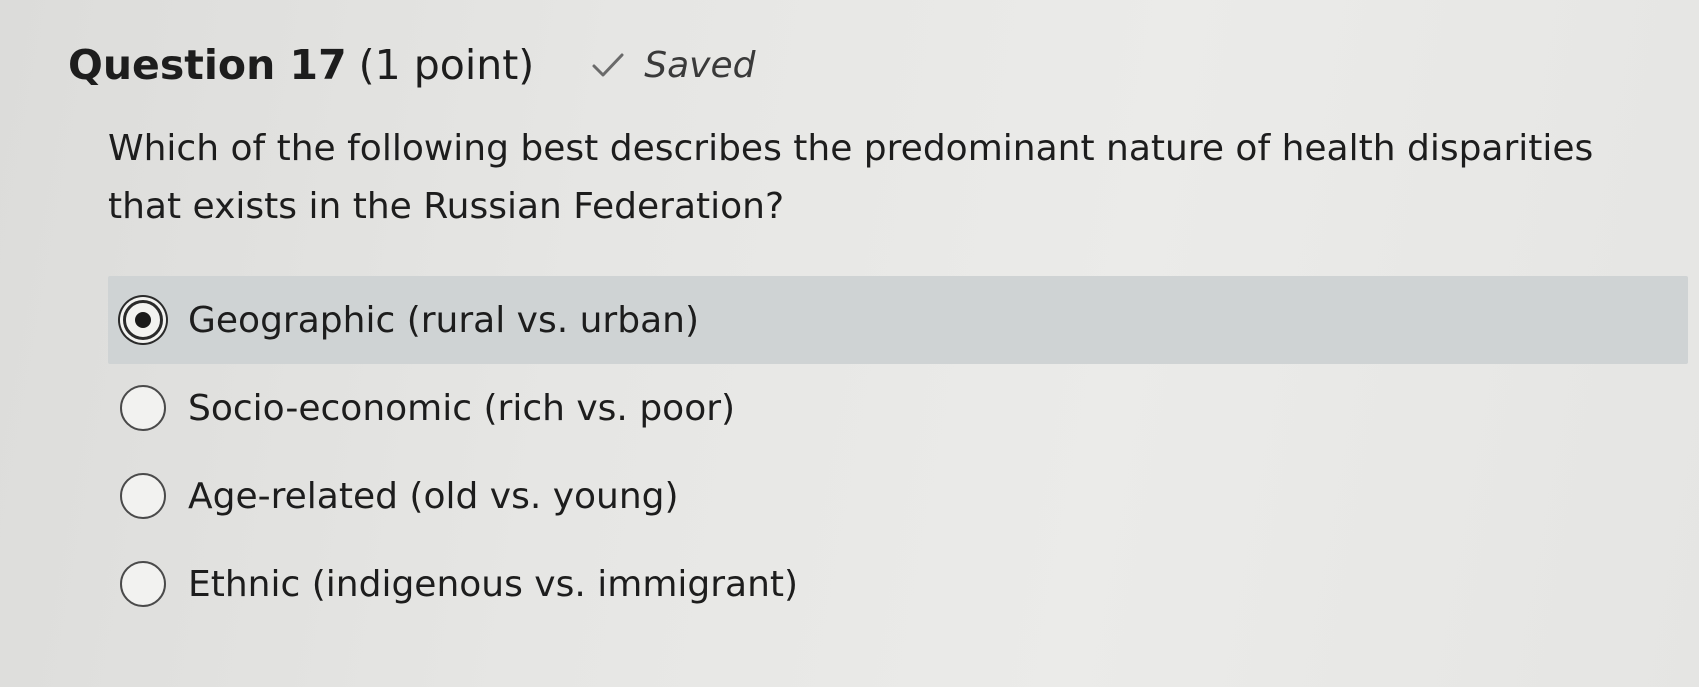 Image resolution: width=1699 pixels, height=687 pixels. Describe the element at coordinates (898, 496) in the screenshot. I see `answer-option-age-related: Age-related (old vs. young)` at that location.